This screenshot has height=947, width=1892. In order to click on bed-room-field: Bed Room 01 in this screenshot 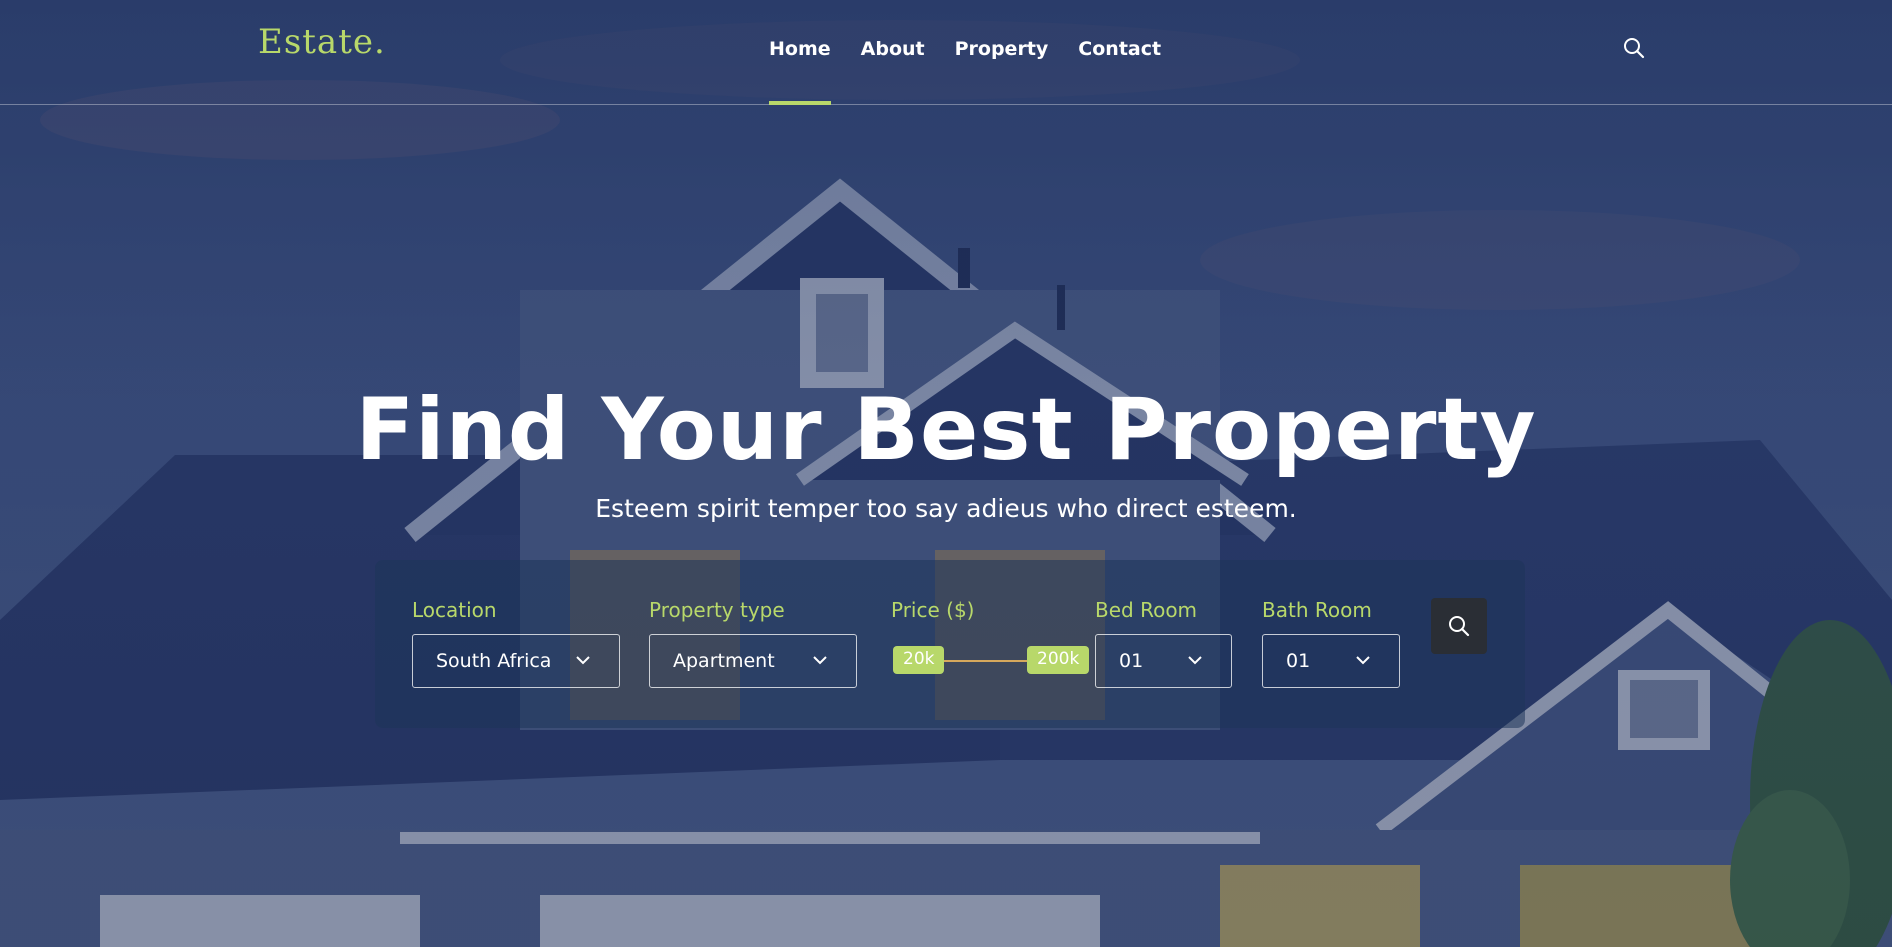, I will do `click(1163, 643)`.